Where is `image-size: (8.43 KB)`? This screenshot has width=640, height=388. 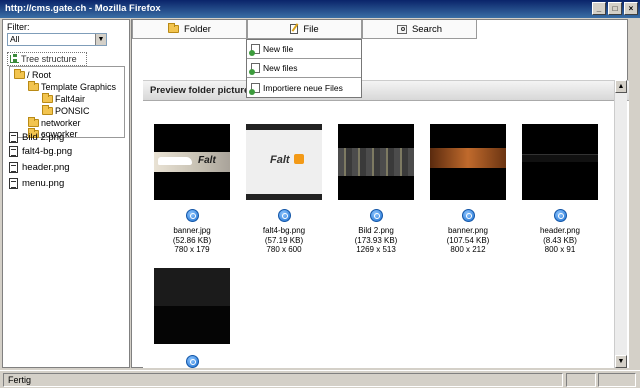 image-size: (8.43 KB) is located at coordinates (560, 240).